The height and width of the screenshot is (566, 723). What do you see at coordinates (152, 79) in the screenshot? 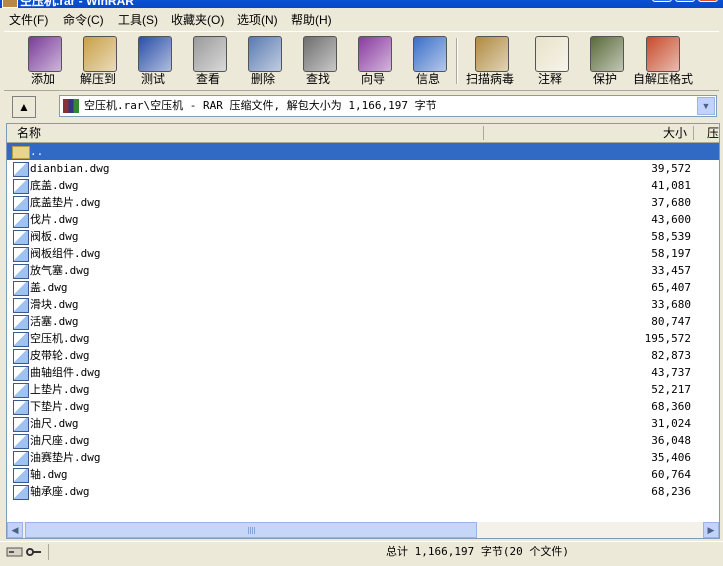
I see `toolbar-button-label: 测试` at bounding box center [152, 79].